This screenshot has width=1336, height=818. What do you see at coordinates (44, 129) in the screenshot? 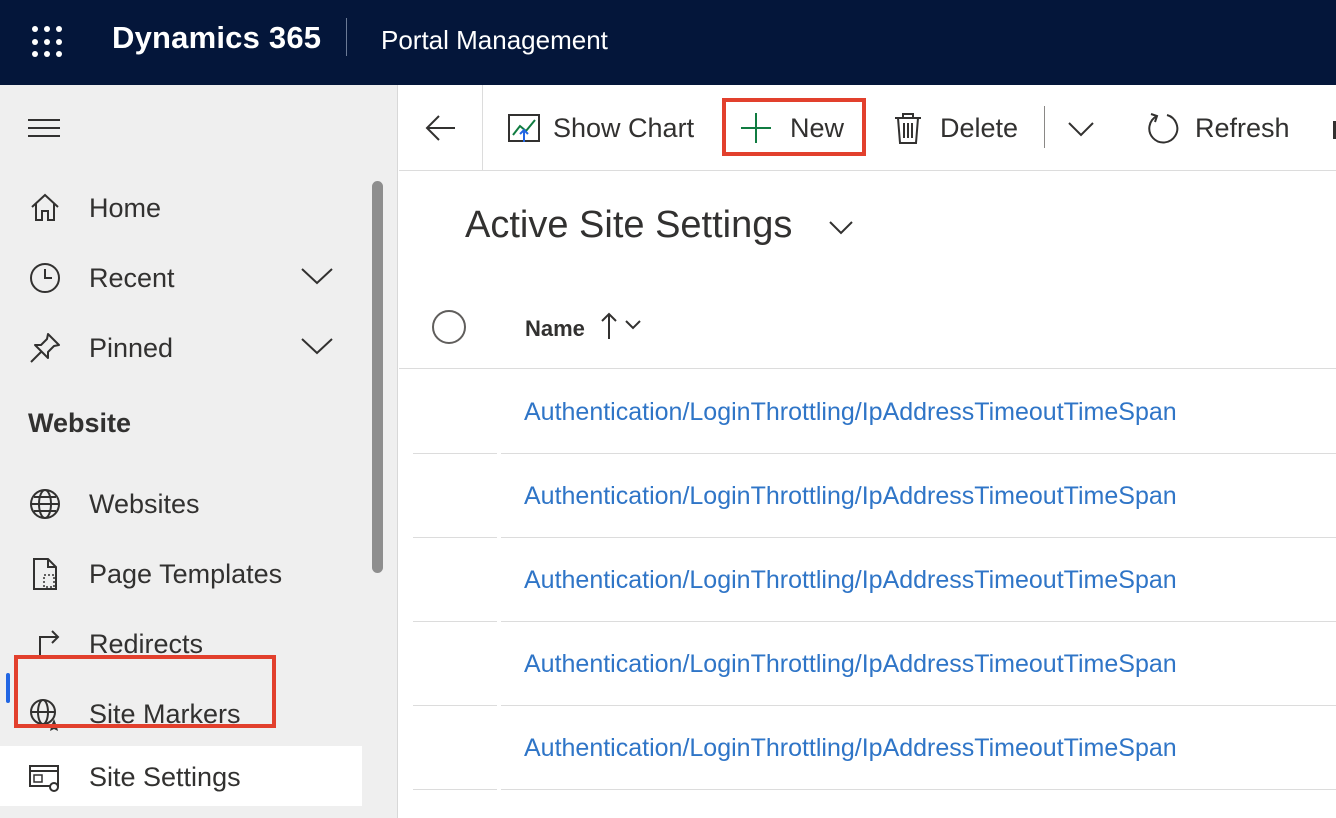
I see `hamburger-menu-icon` at bounding box center [44, 129].